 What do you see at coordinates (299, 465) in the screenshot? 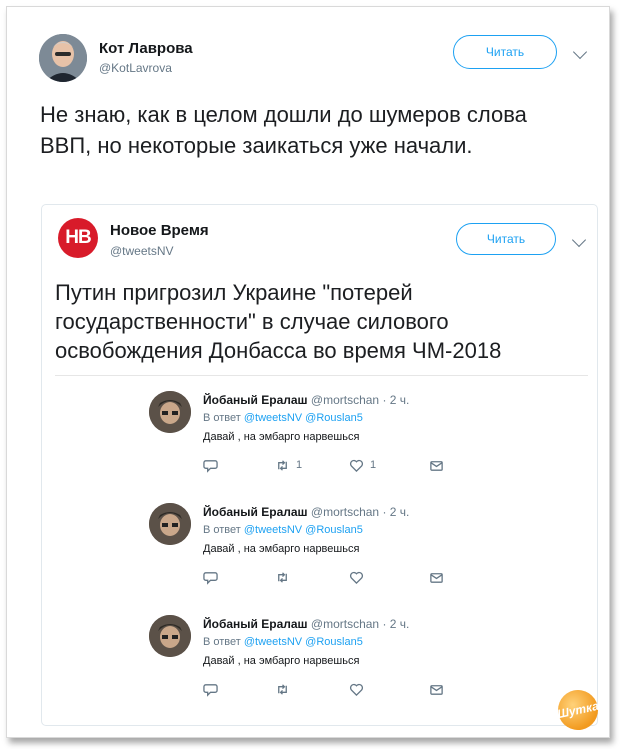
I see `retweet-count: 1` at bounding box center [299, 465].